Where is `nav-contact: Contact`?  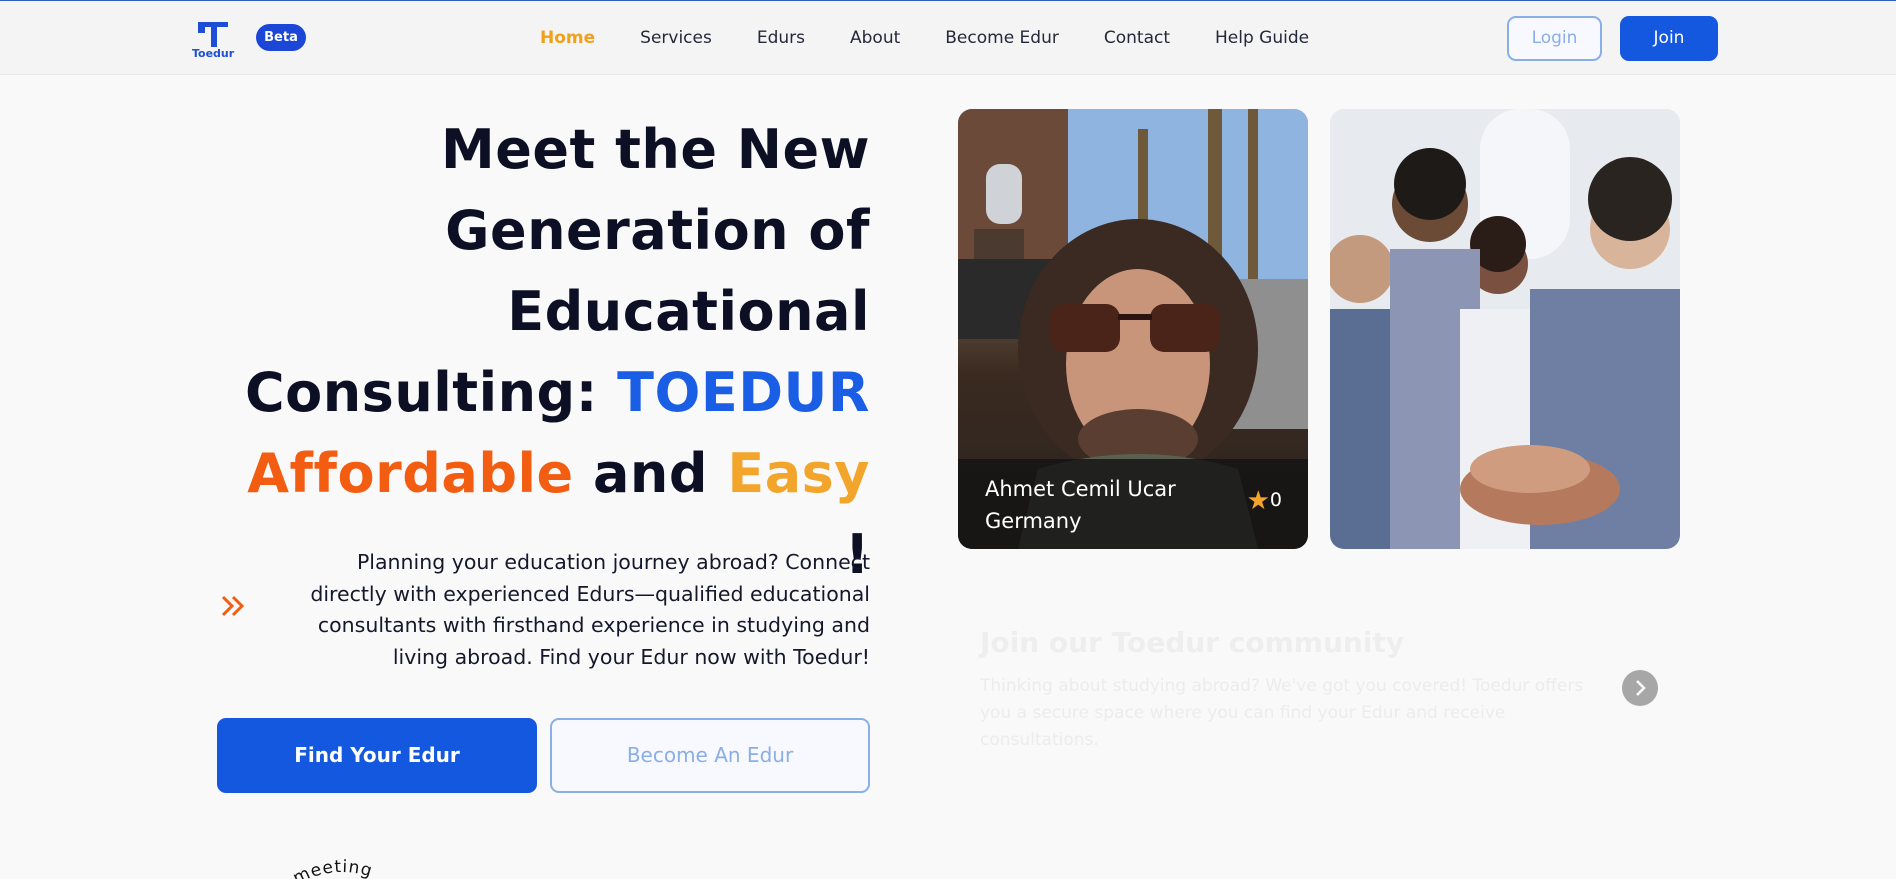
nav-contact: Contact is located at coordinates (1137, 38).